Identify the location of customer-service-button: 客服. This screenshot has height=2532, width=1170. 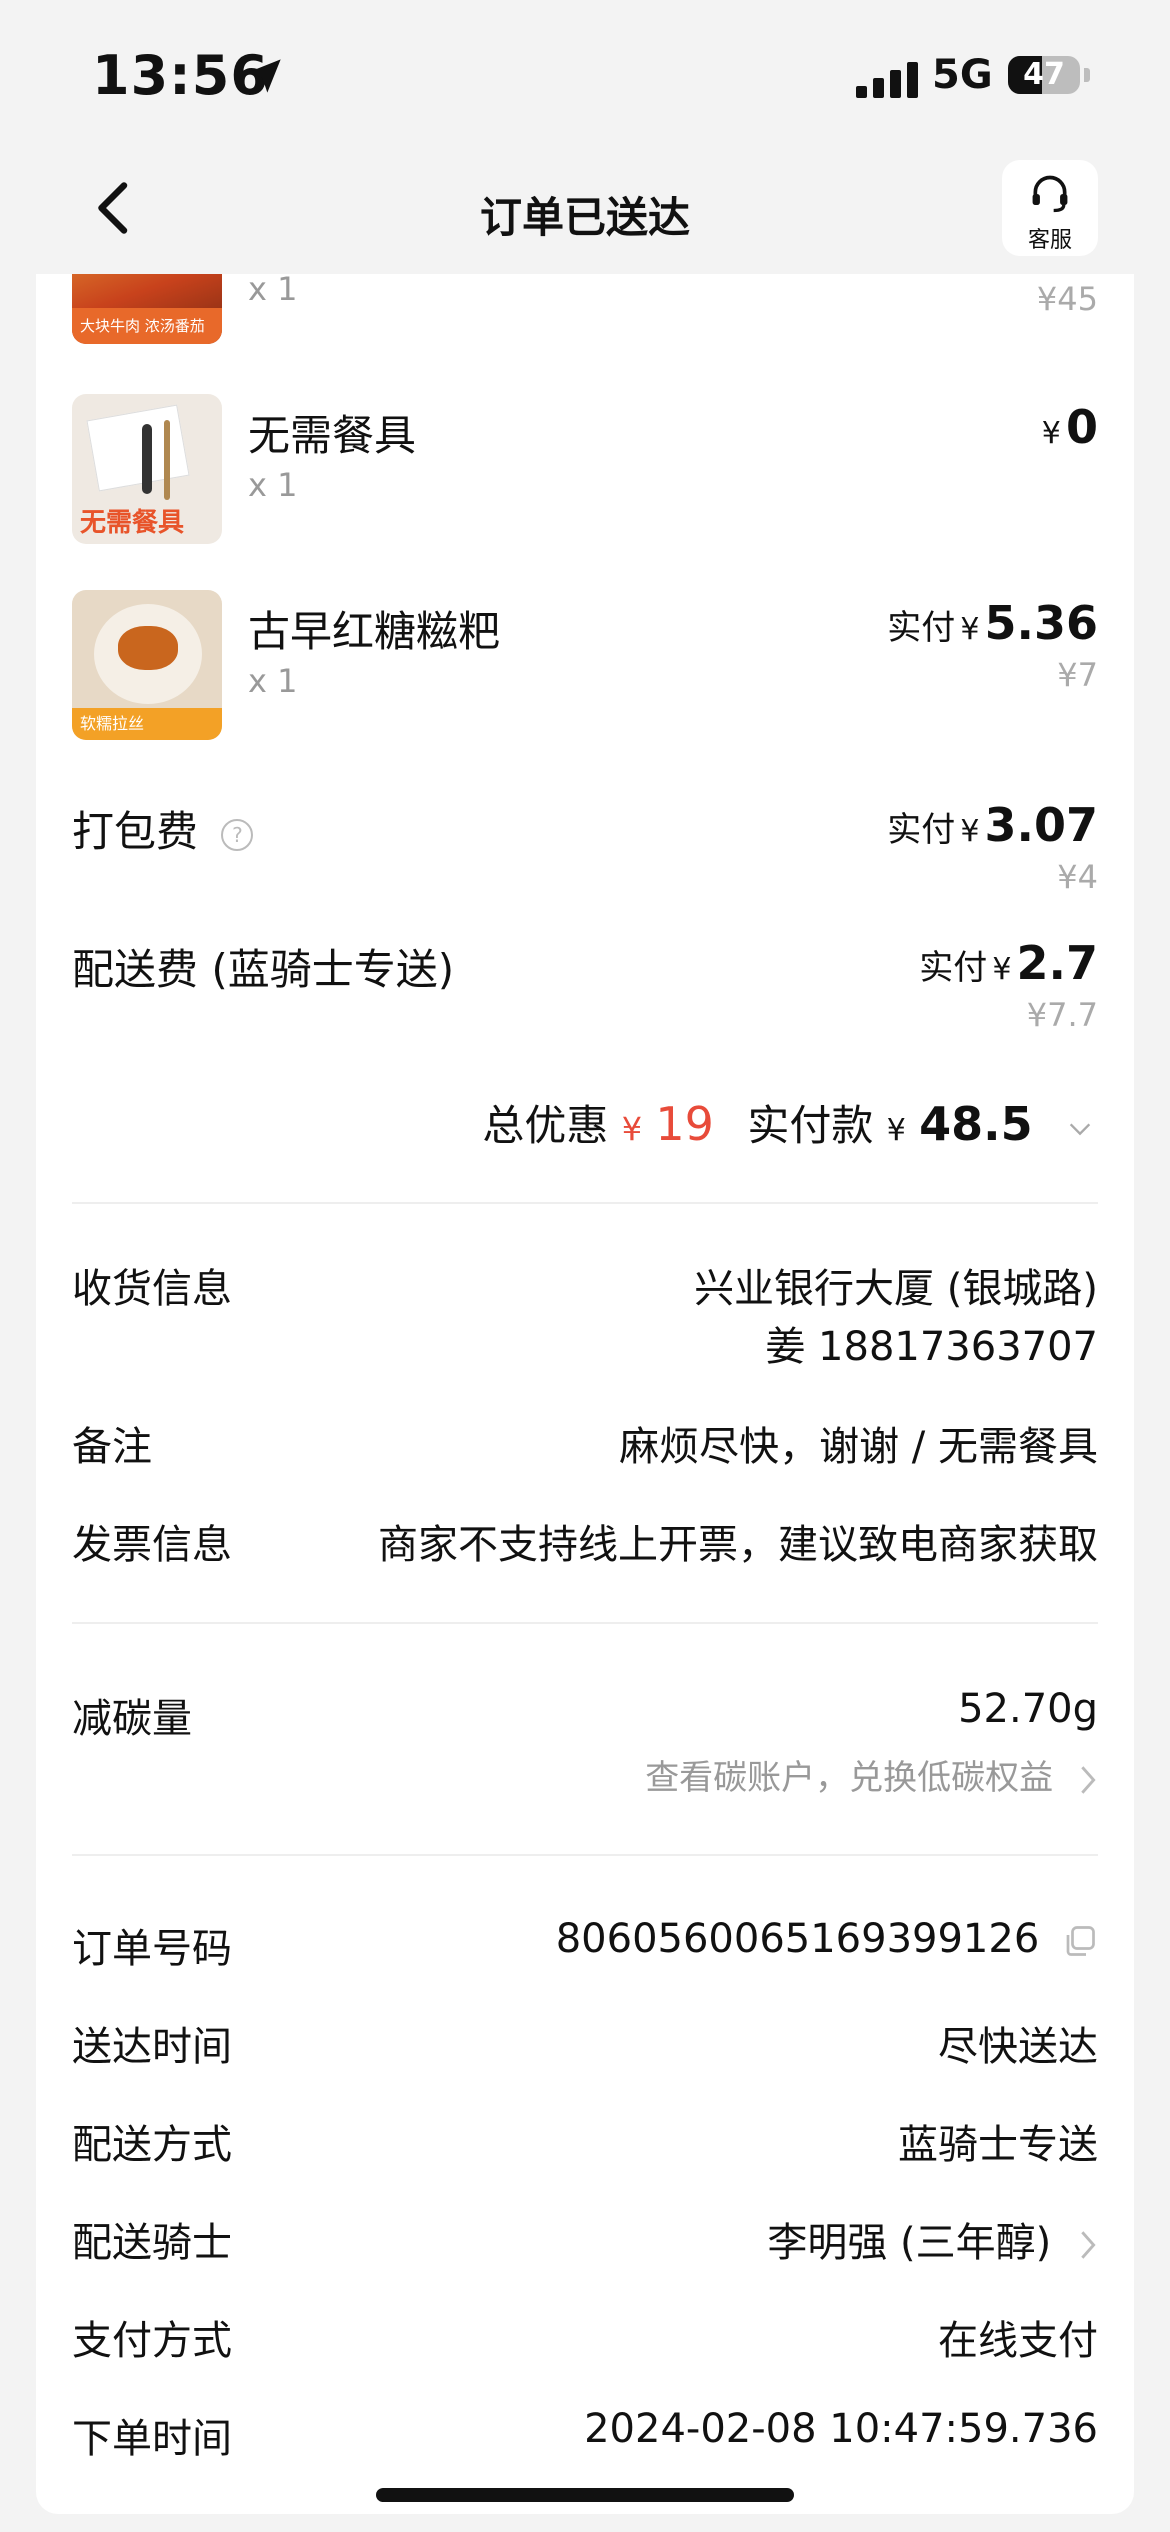
(1050, 208).